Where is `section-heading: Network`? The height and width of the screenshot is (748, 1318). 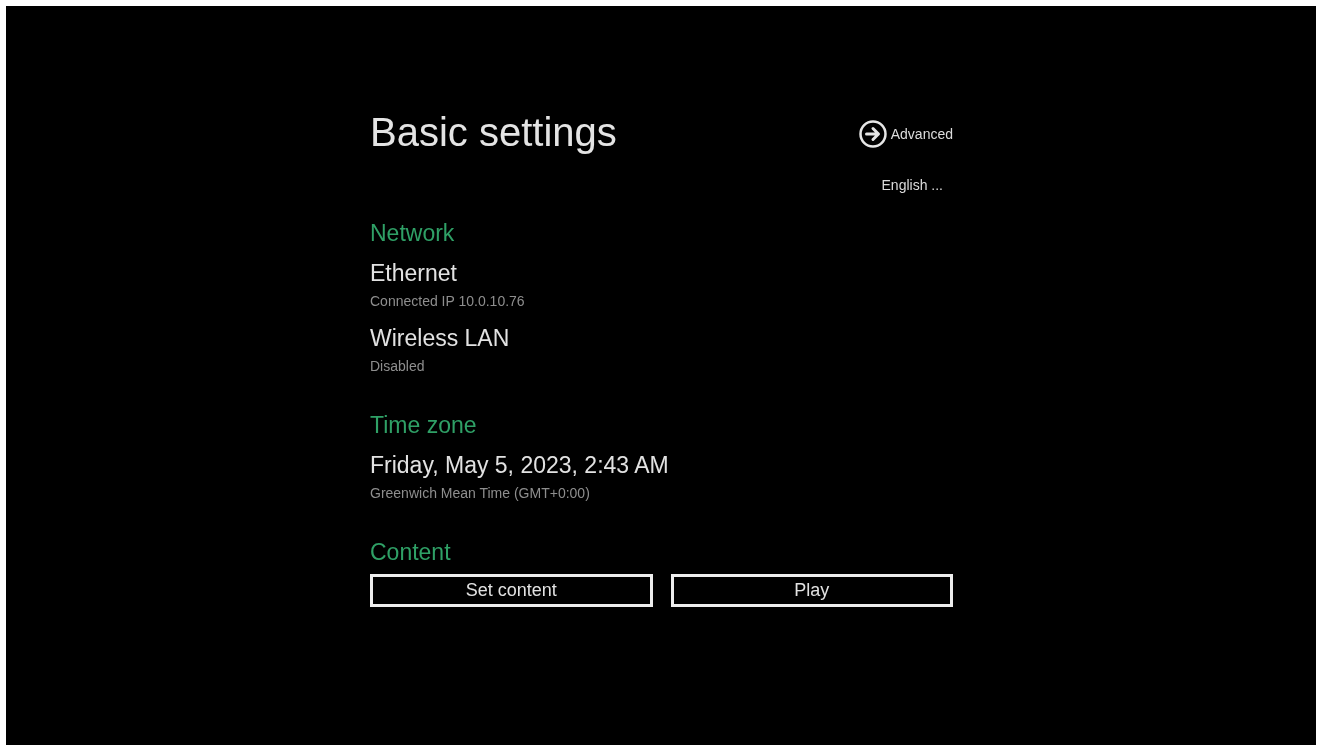 section-heading: Network is located at coordinates (413, 233).